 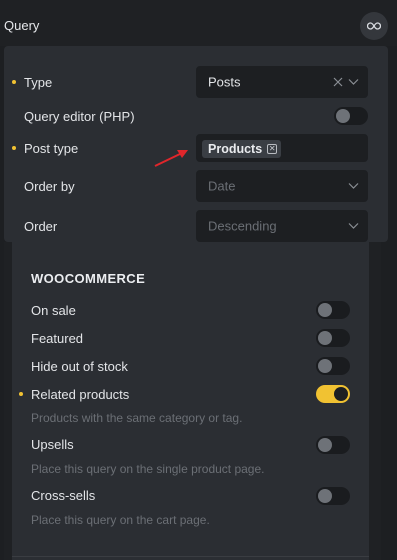 What do you see at coordinates (52, 444) in the screenshot?
I see `upsells-label: Upsells` at bounding box center [52, 444].